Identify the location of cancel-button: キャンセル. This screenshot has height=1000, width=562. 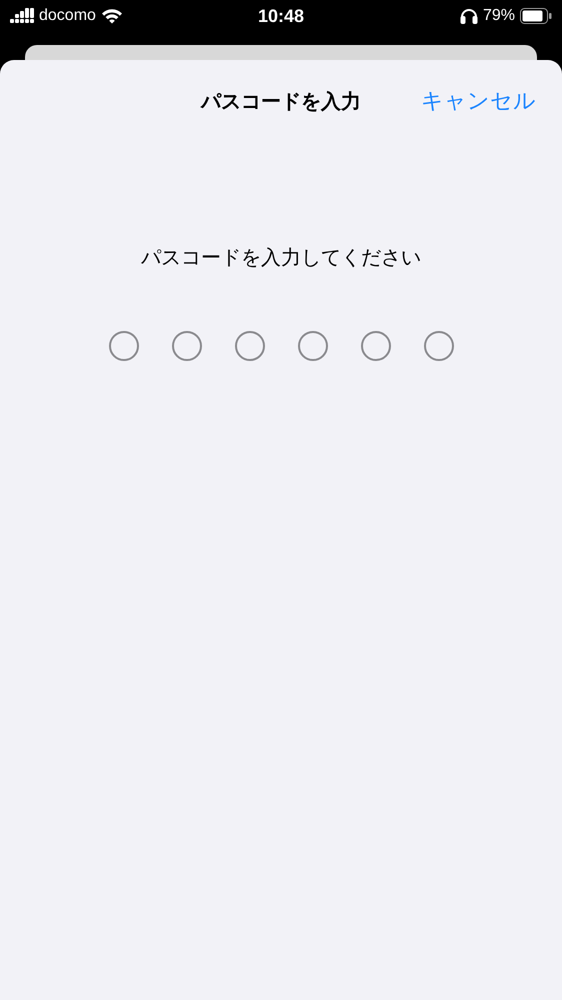
(478, 101).